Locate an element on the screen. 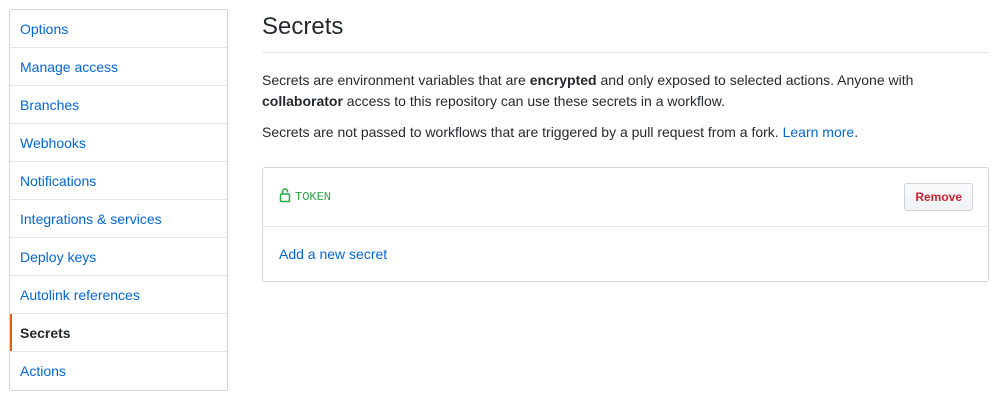  description-bold-collaborator: collaborator is located at coordinates (302, 101).